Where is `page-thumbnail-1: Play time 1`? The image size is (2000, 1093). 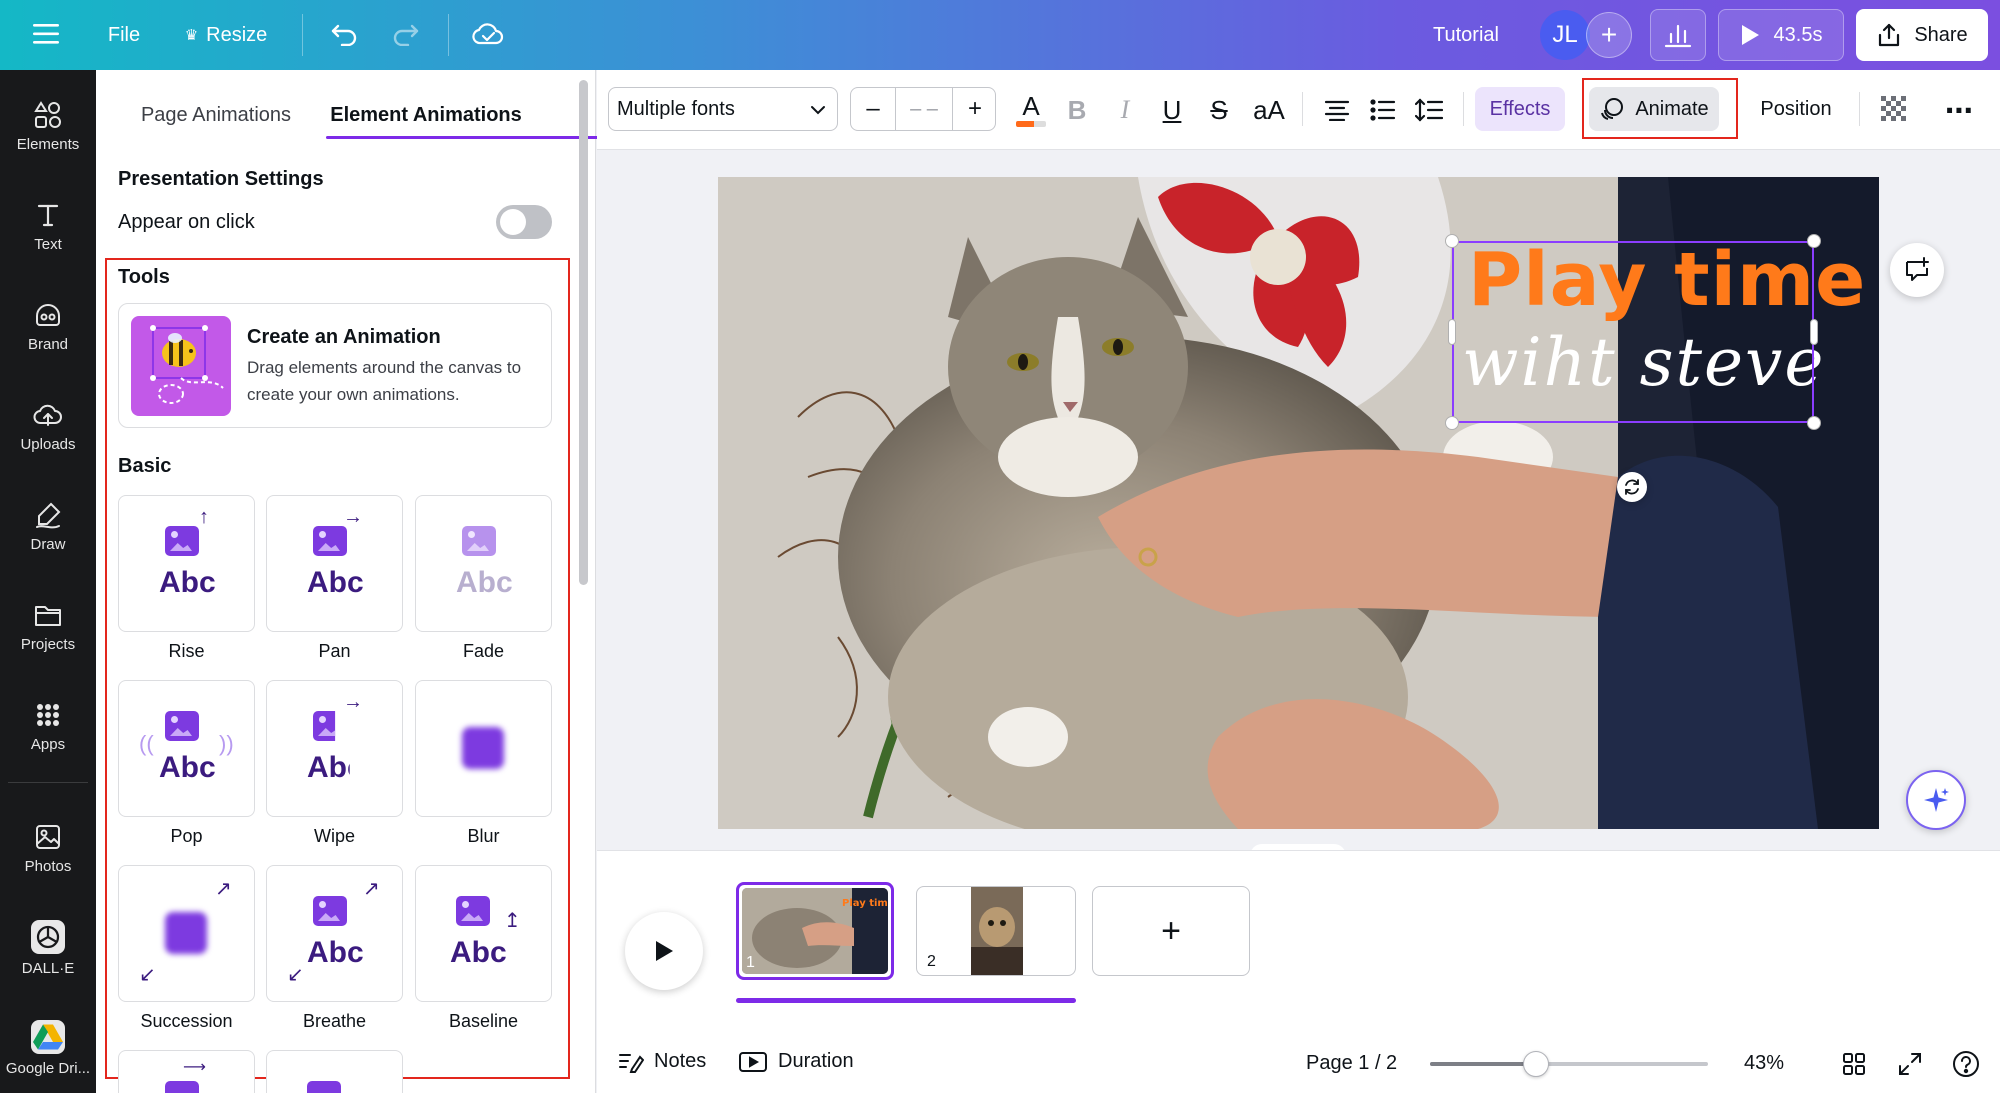 page-thumbnail-1: Play time 1 is located at coordinates (815, 931).